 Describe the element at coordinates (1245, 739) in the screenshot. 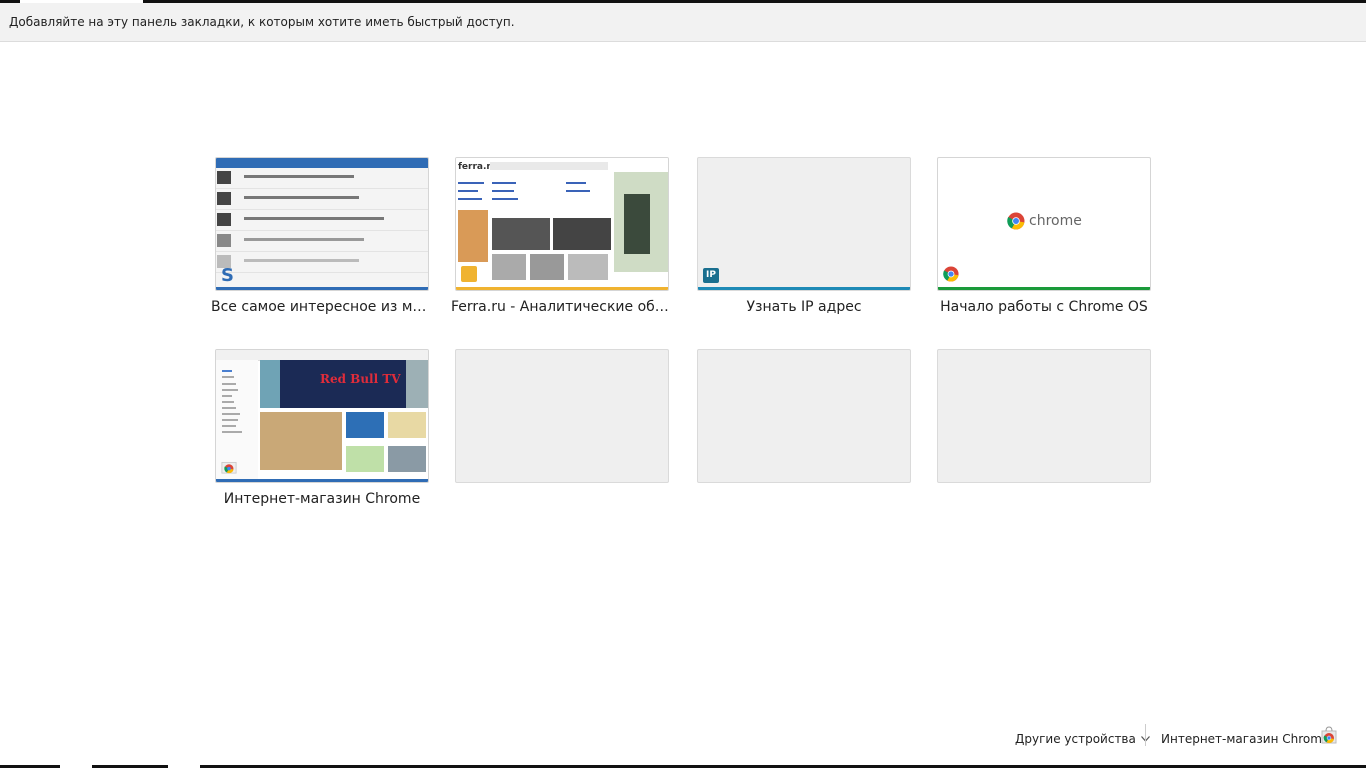

I see `webstore-link: Интернет-магазин Chrome` at that location.